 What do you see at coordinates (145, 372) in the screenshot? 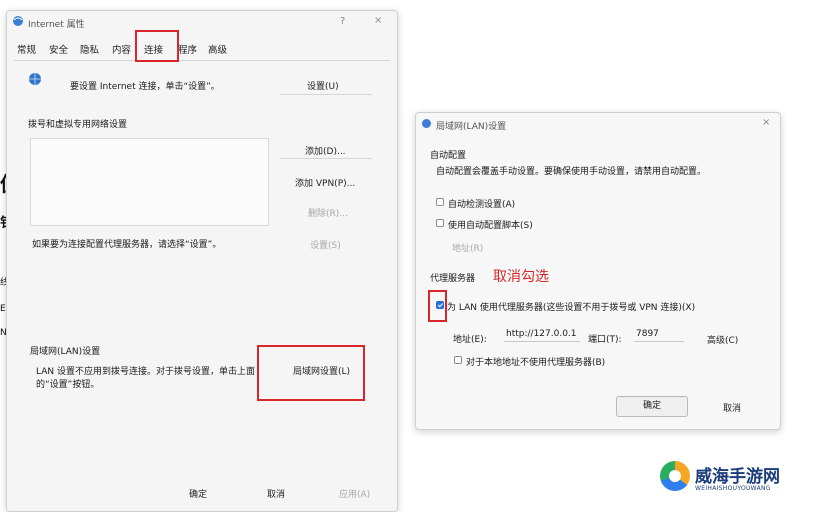
I see `lan-description-1: LAN 设置不应用到拨号连接。对于拨号设置，单击上面` at bounding box center [145, 372].